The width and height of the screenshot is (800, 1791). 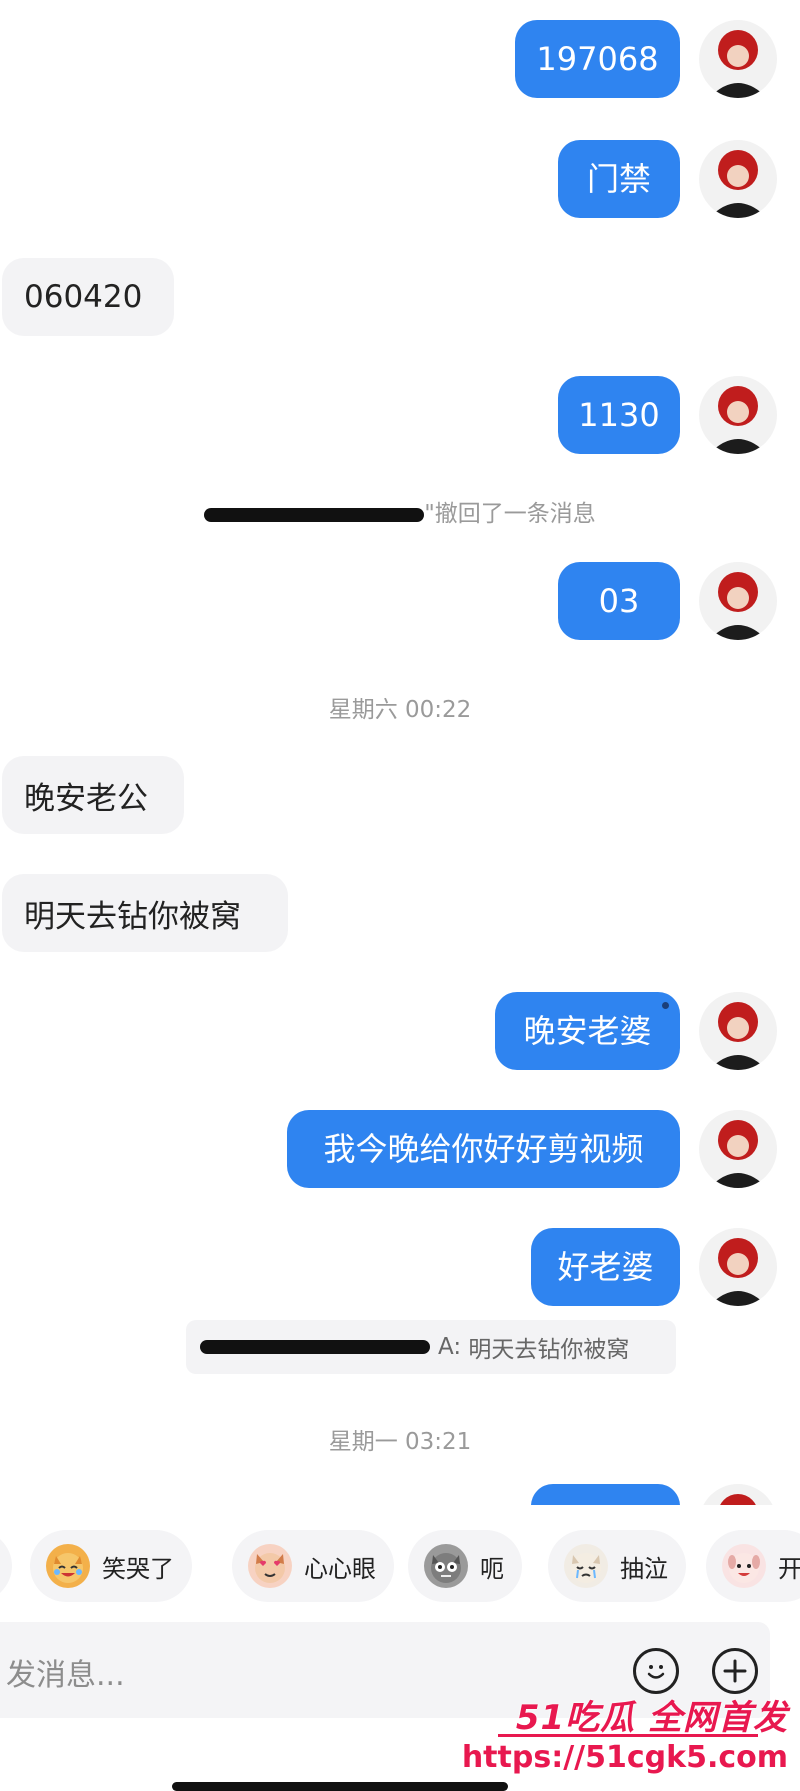 What do you see at coordinates (138, 1568) in the screenshot?
I see `emoji-label: 笑哭了` at bounding box center [138, 1568].